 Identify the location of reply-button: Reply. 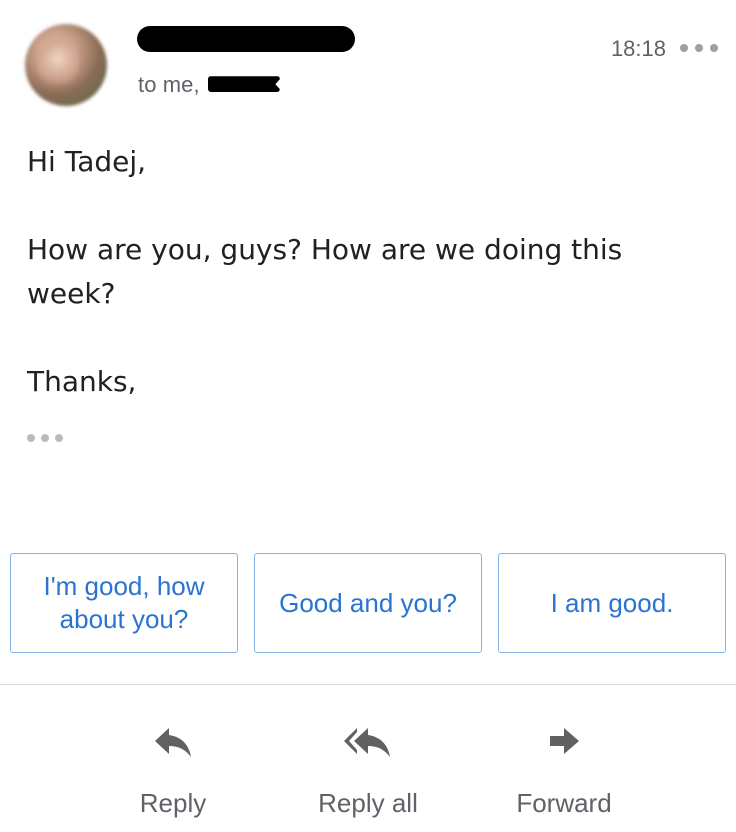
(173, 767).